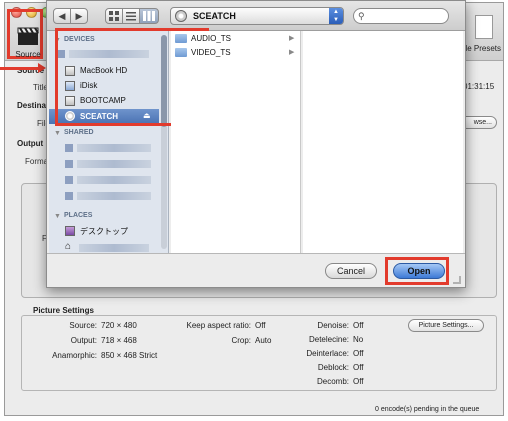 This screenshot has height=421, width=508. What do you see at coordinates (479, 86) in the screenshot?
I see `title-duration: 01:31:15` at bounding box center [479, 86].